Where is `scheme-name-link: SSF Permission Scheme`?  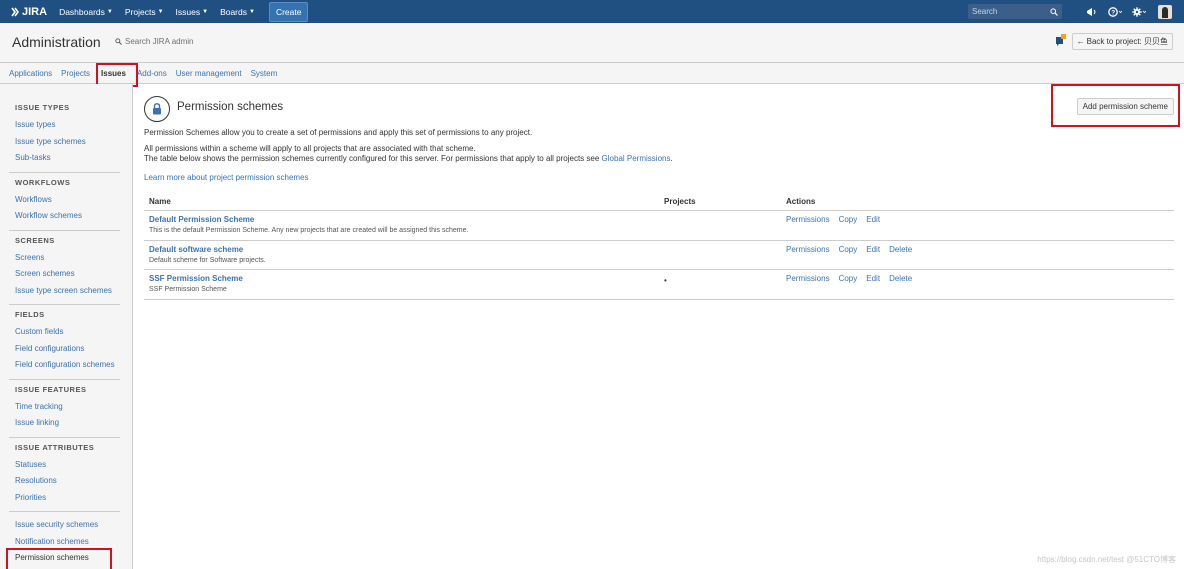 scheme-name-link: SSF Permission Scheme is located at coordinates (403, 278).